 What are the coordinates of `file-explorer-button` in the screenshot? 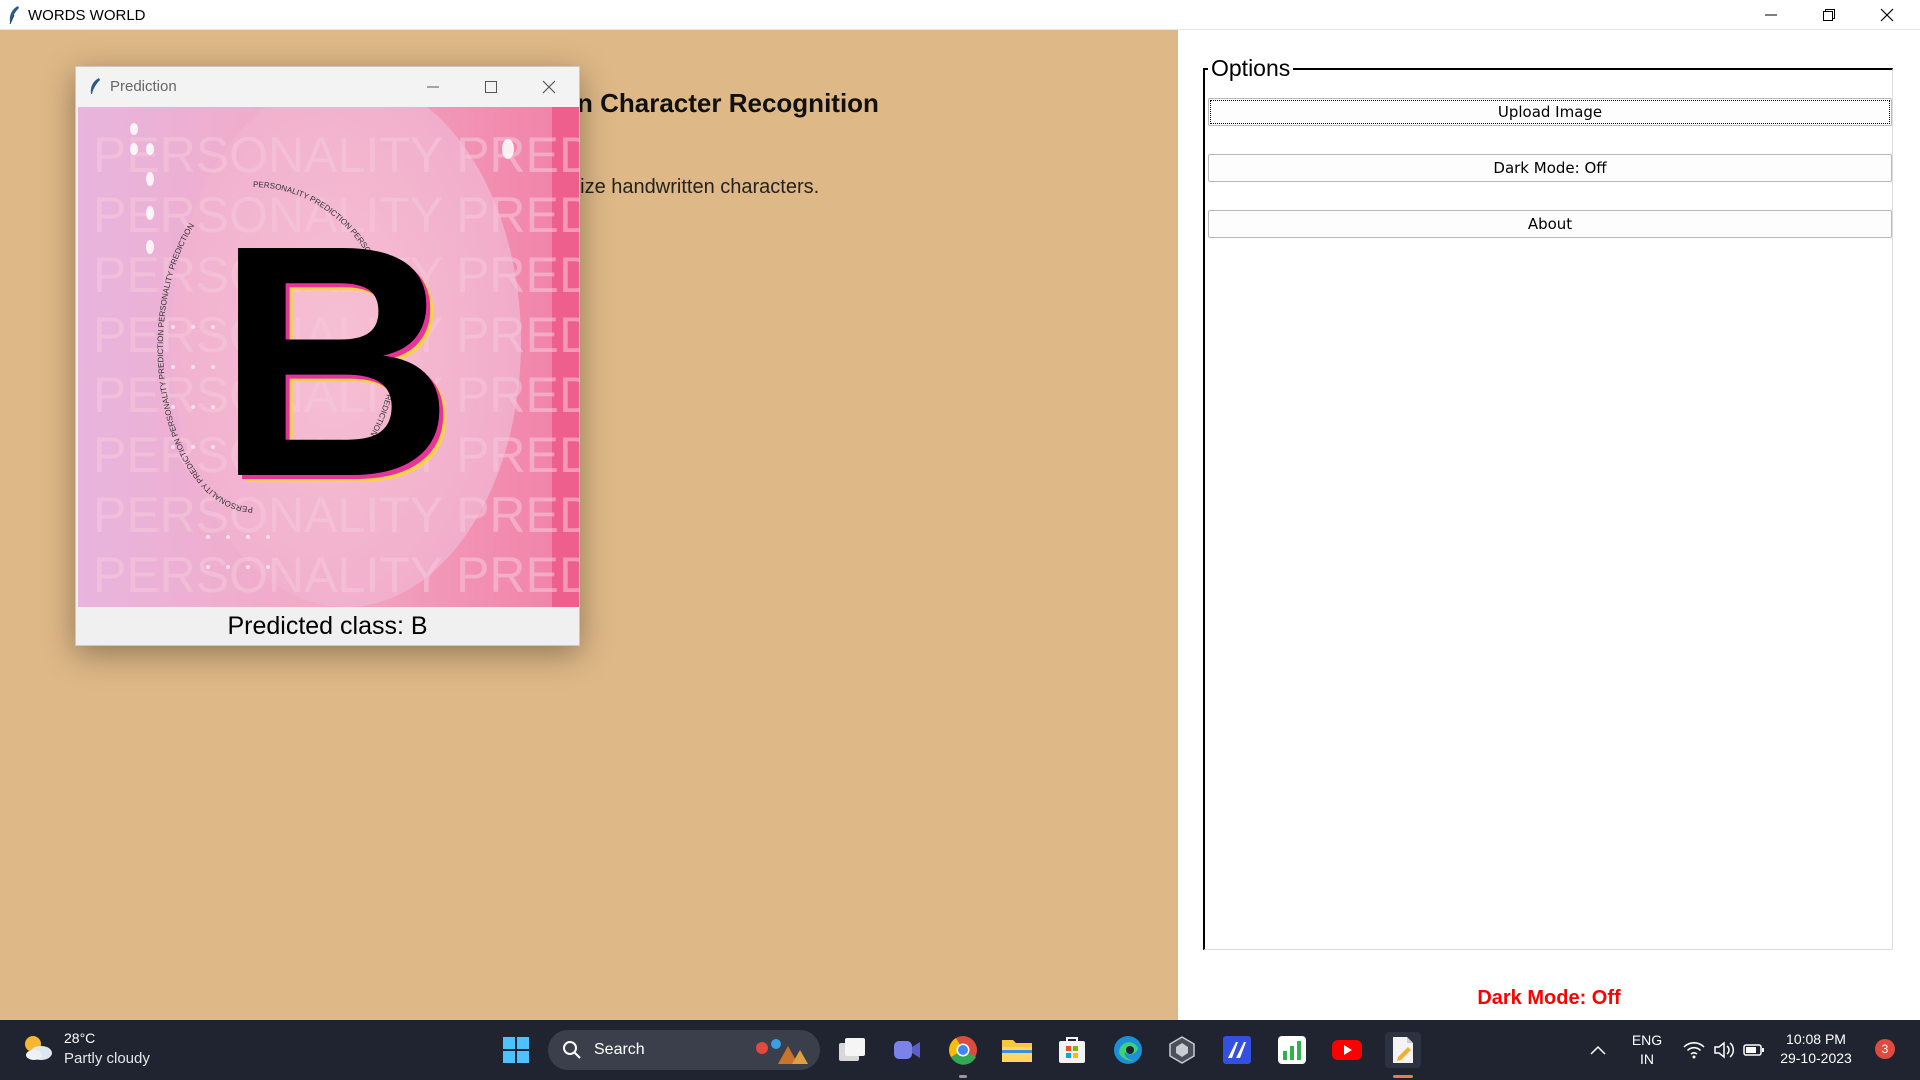 It's located at (1017, 1050).